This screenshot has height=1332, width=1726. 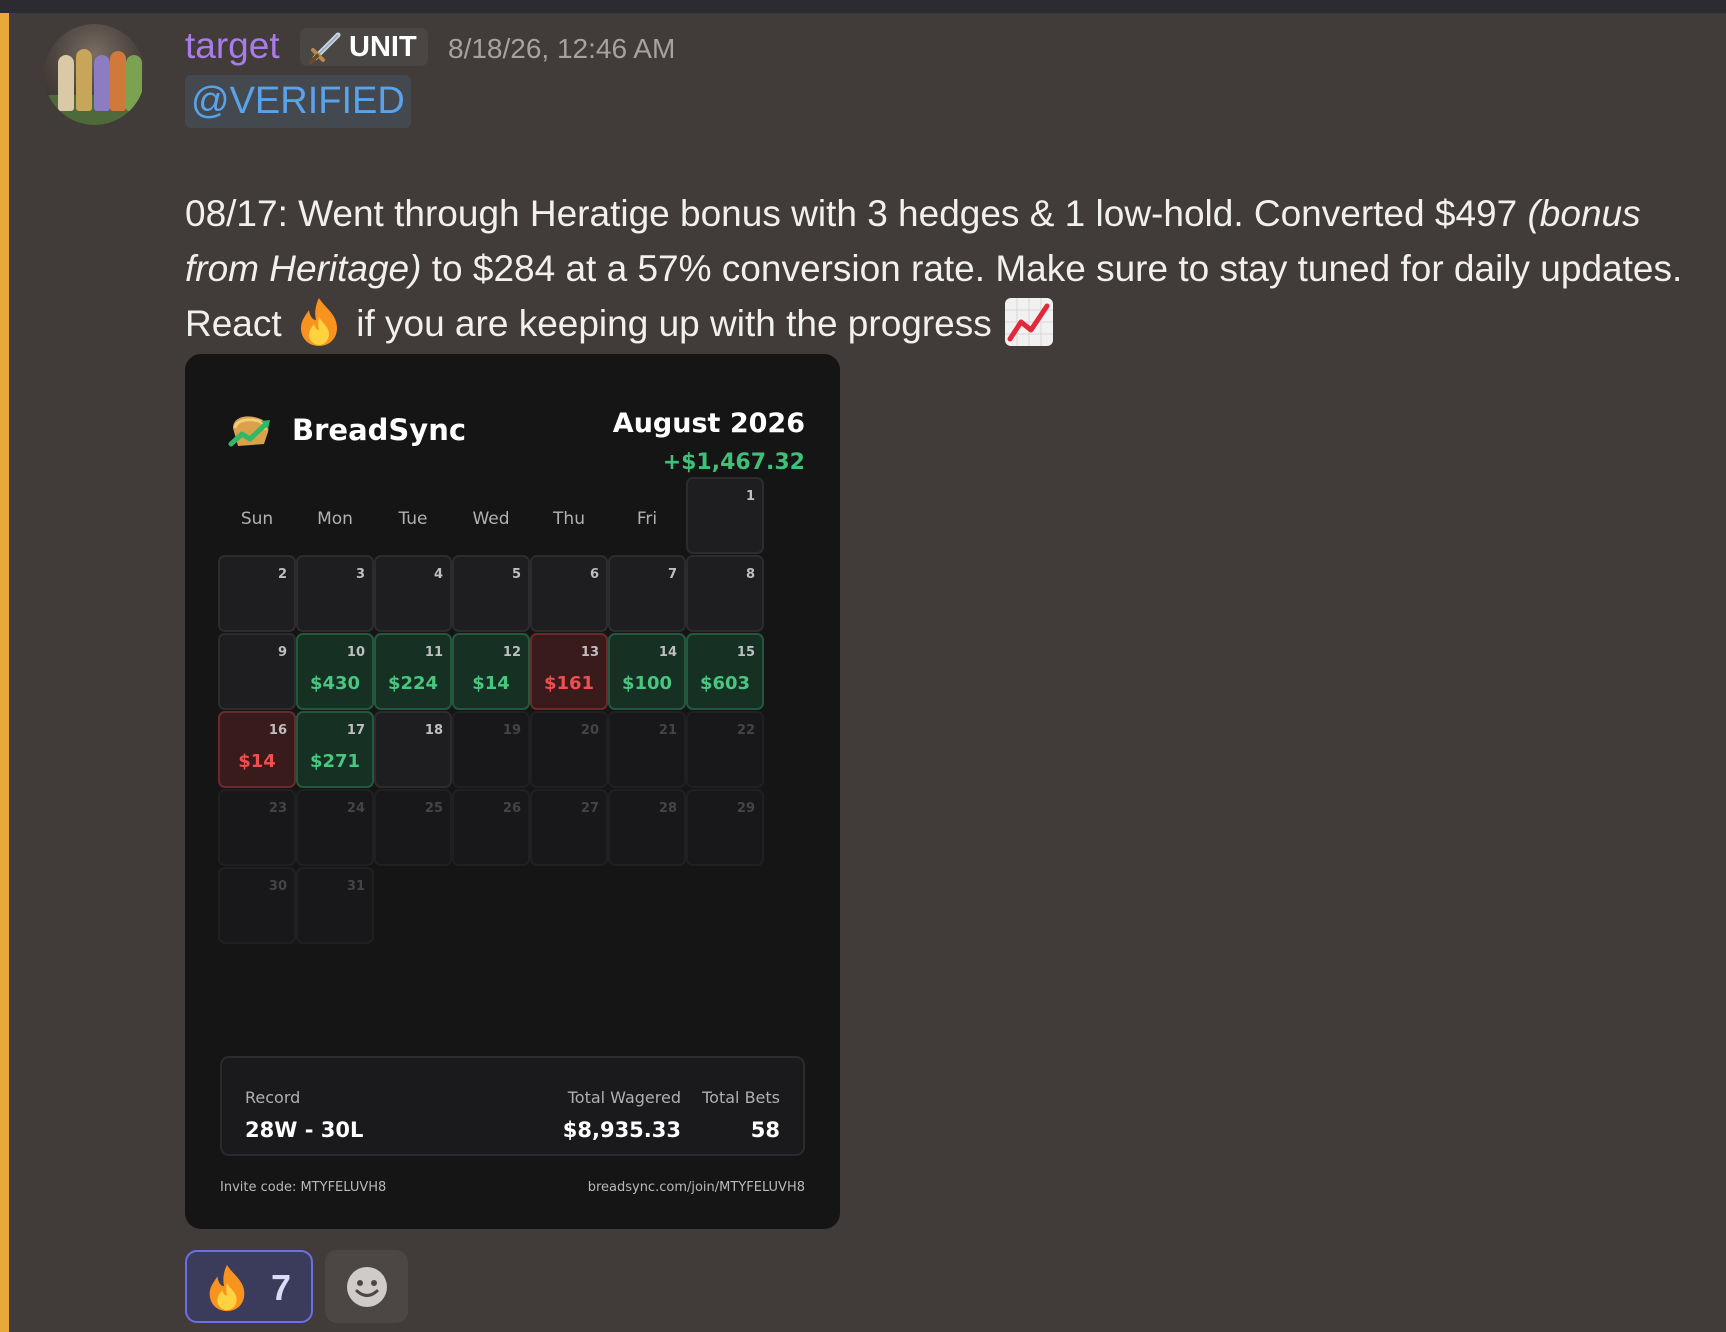 What do you see at coordinates (696, 1187) in the screenshot?
I see `invite-url: breadsync.com/join/MTYFELUVH8` at bounding box center [696, 1187].